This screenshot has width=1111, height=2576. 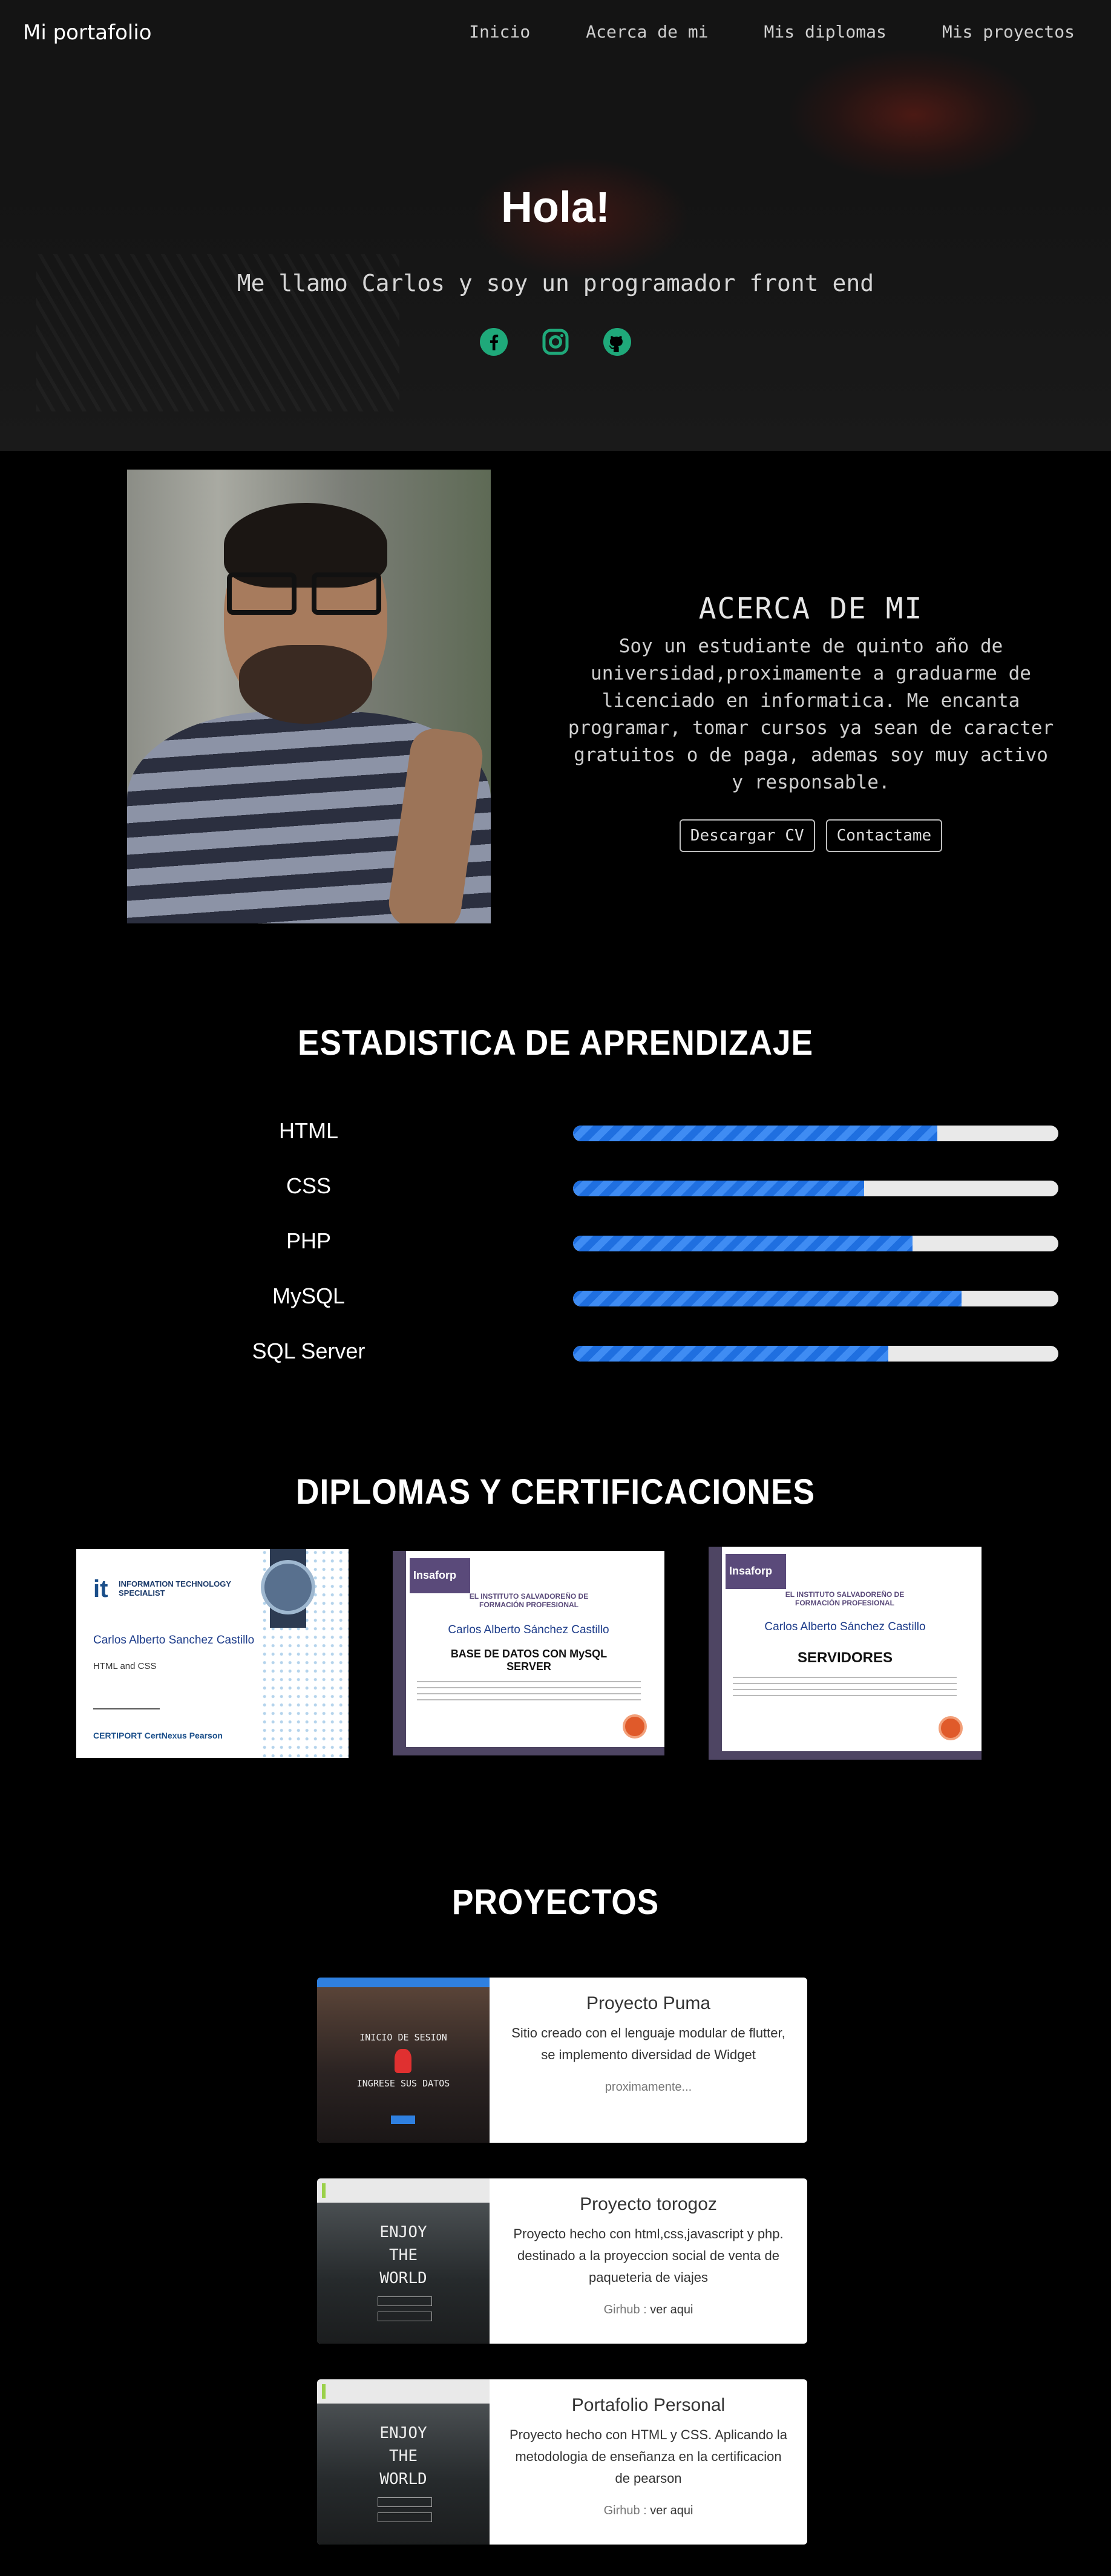 I want to click on skills-list: HTML CSS PHP MySQL SQL Server, so click(x=555, y=1250).